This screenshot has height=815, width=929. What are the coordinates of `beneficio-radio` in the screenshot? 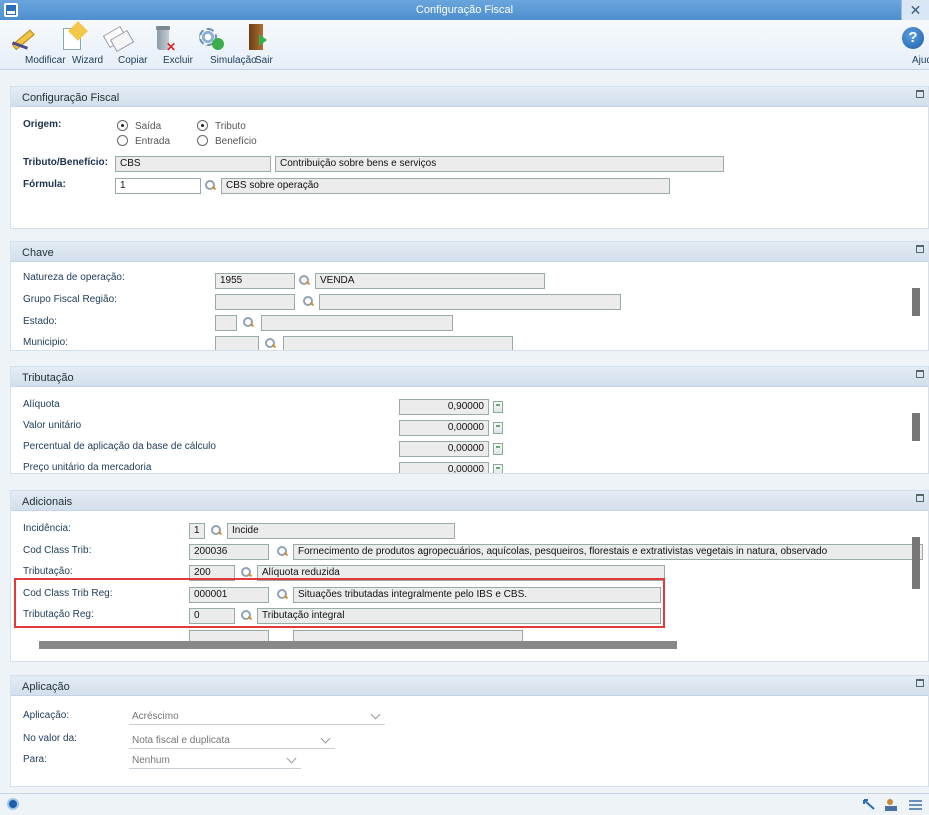 It's located at (202, 140).